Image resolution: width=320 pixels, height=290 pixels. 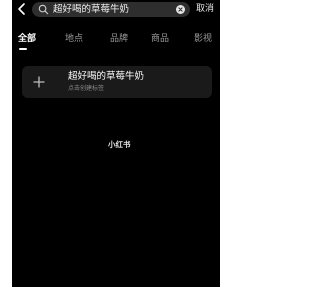 I want to click on create-tag-title: 超好喝的草莓牛奶, so click(x=106, y=76).